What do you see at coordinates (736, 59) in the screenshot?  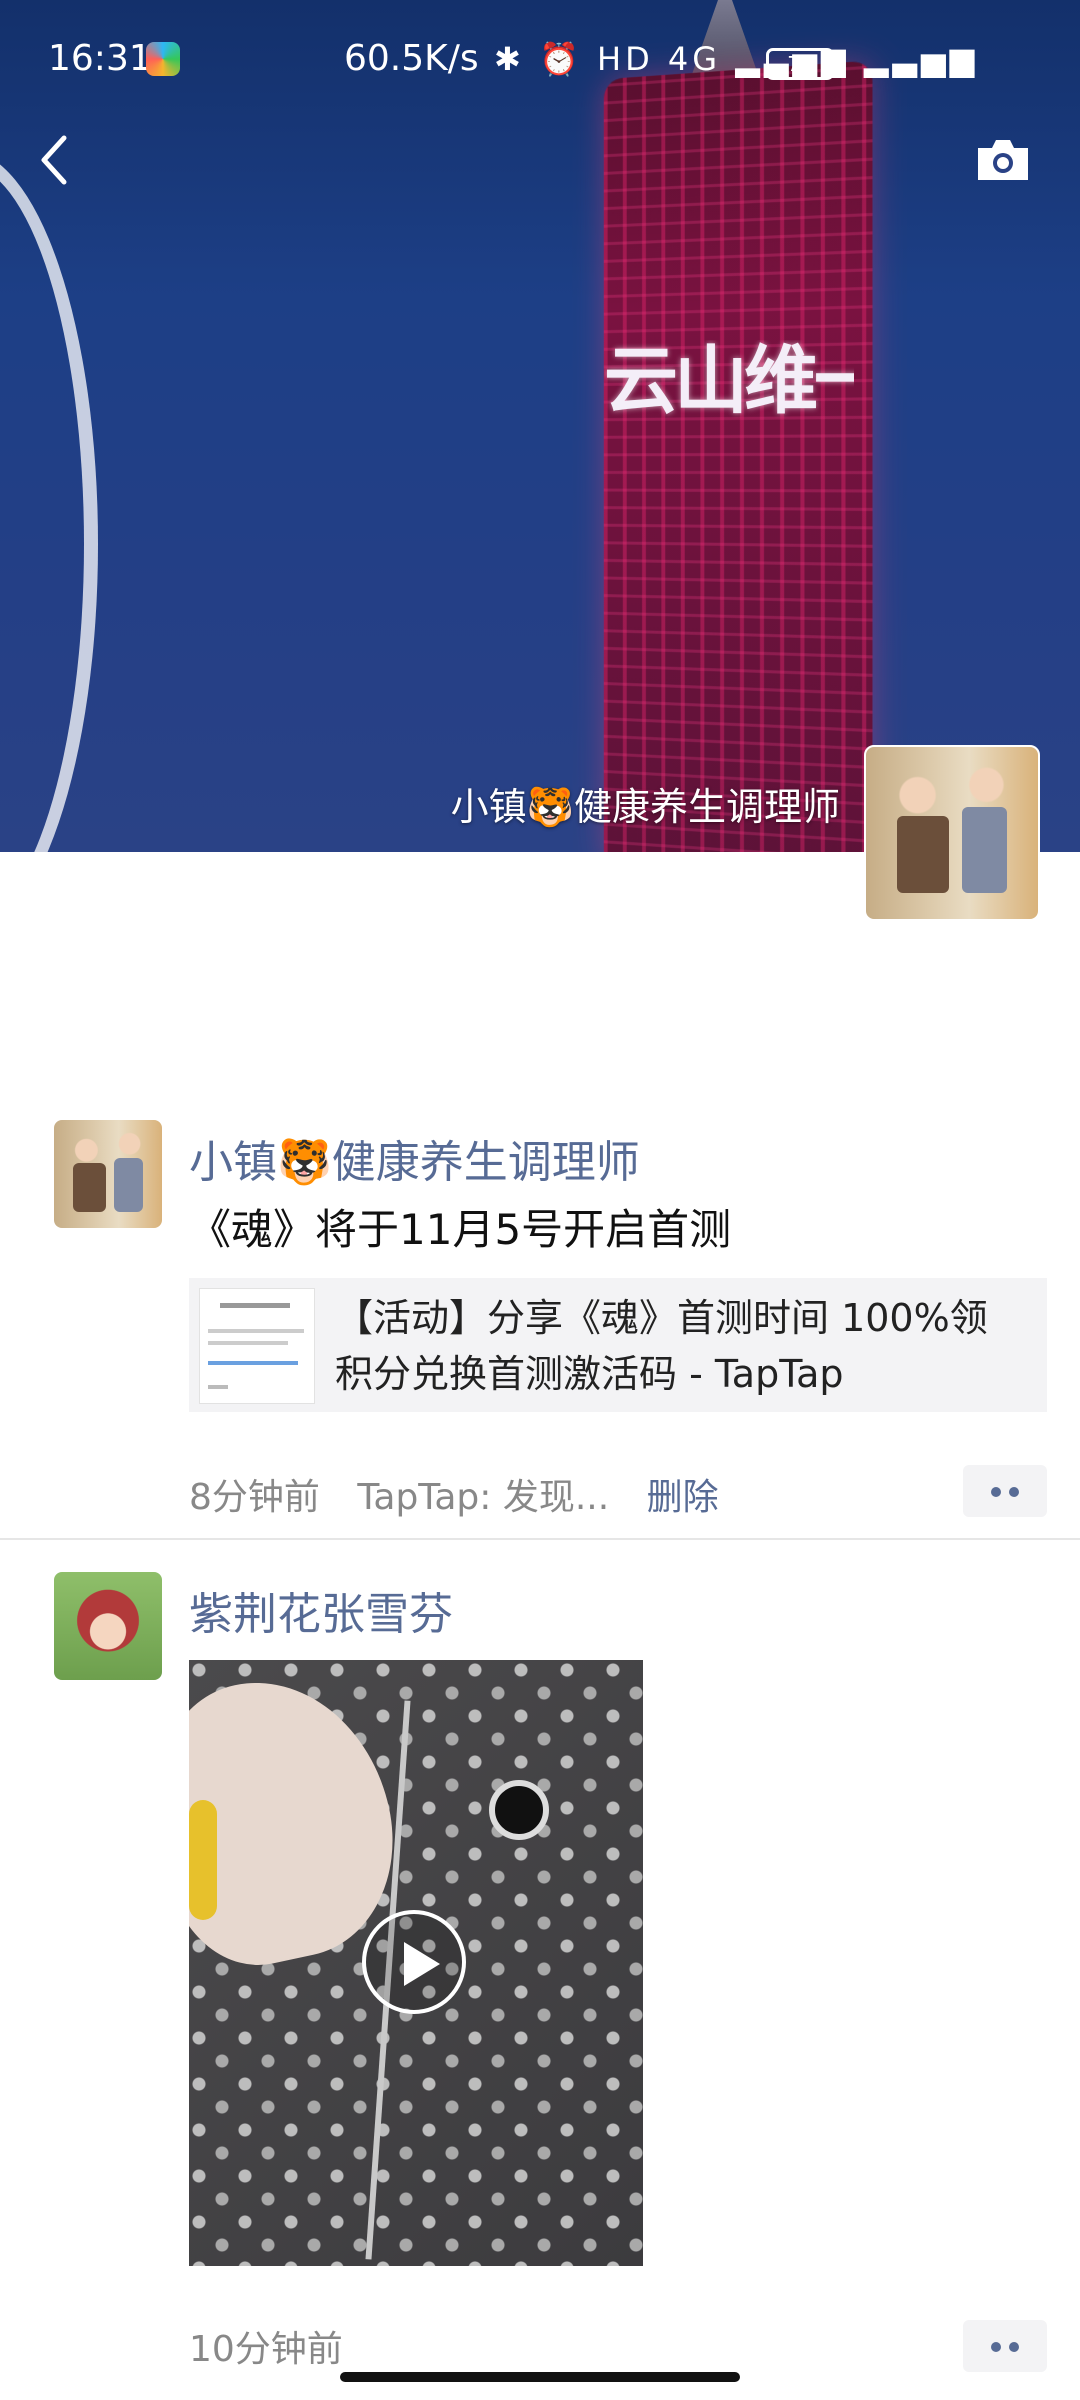 I see `status-icons: ✱ ⏰ HD 4G ▂▃▅▆ ▂▃▅▆` at bounding box center [736, 59].